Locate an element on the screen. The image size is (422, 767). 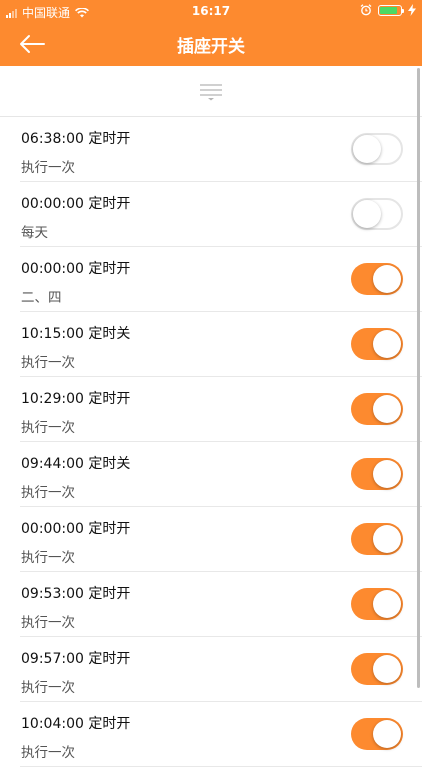
timer-time-line: 09:44:00 定时关 is located at coordinates (75, 463).